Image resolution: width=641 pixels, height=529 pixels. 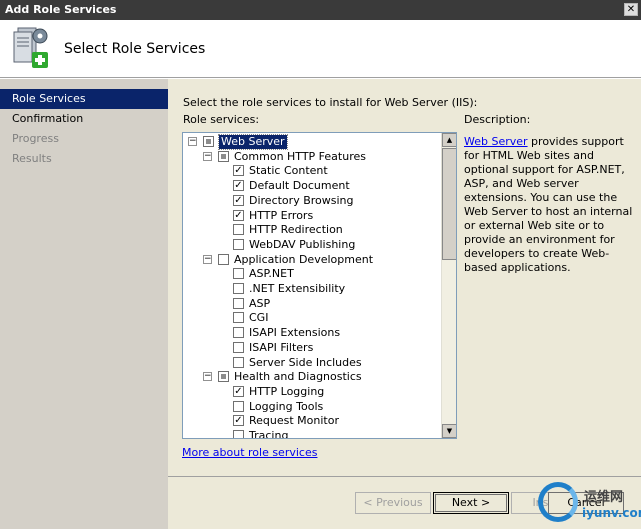 I want to click on page-title: Select Role Services, so click(x=135, y=49).